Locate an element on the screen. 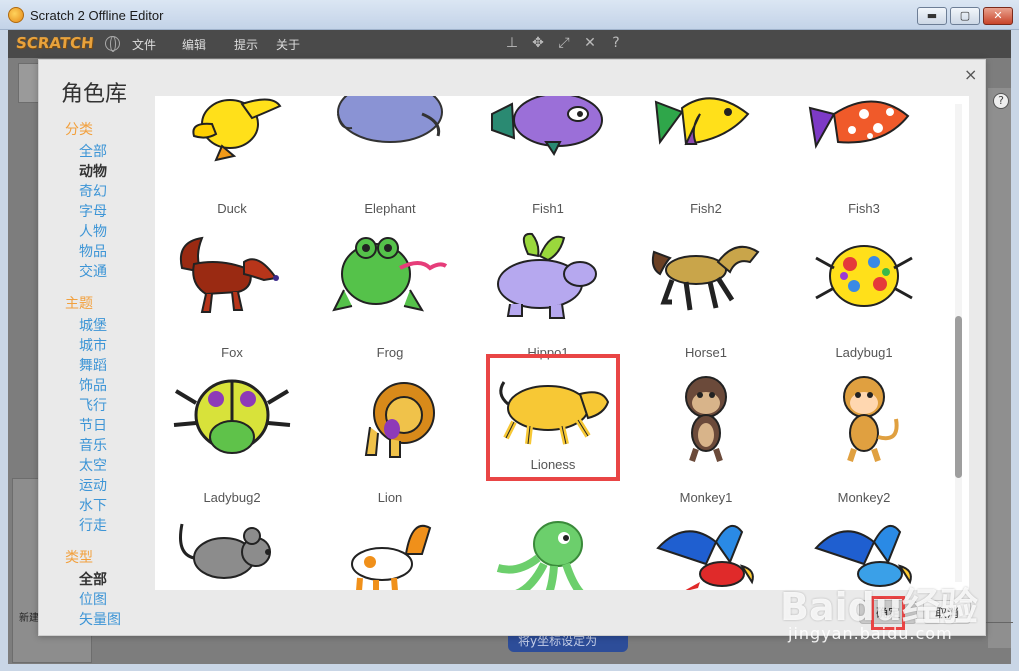  sprite-tile-lion: Lion is located at coordinates (390, 443).